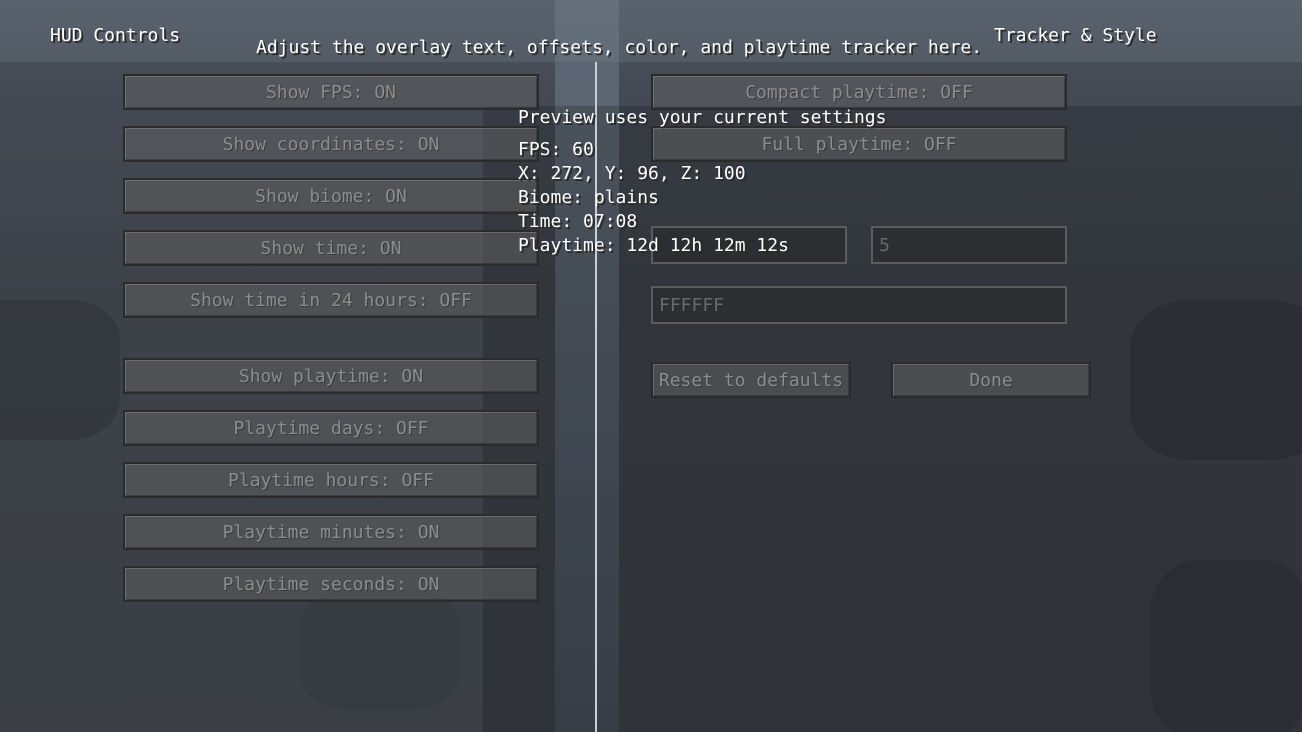 This screenshot has height=732, width=1302. Describe the element at coordinates (1075, 35) in the screenshot. I see `tracker-style-title: Tracker & Style` at that location.